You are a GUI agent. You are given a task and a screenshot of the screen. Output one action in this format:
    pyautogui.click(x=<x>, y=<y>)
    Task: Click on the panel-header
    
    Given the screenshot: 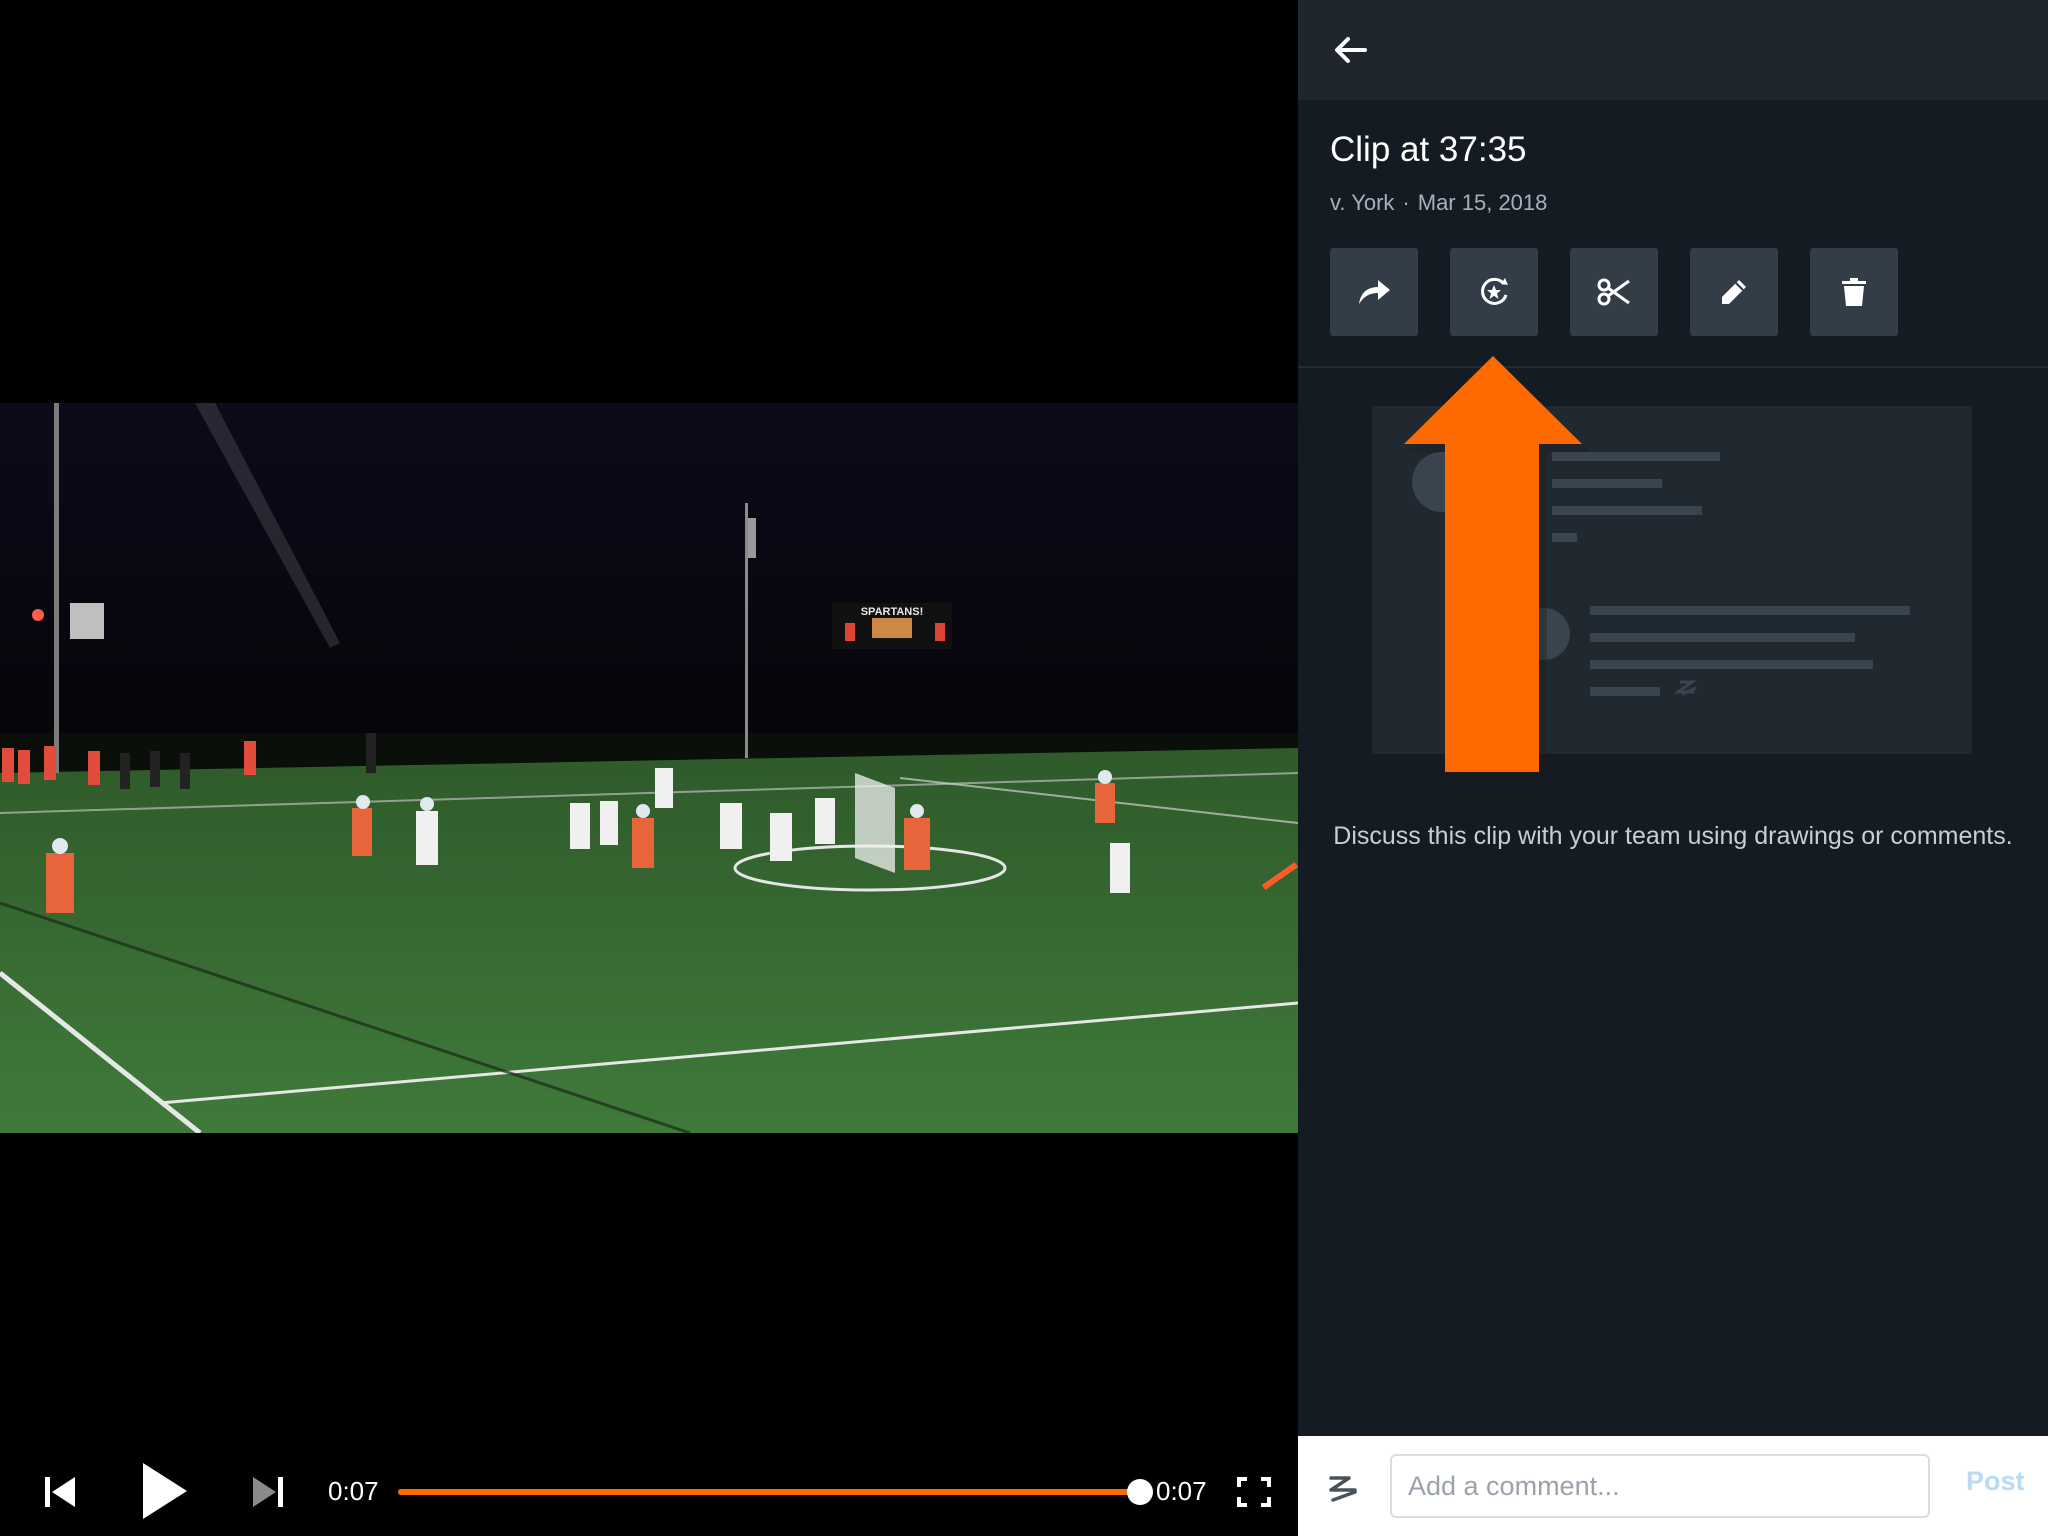 What is the action you would take?
    pyautogui.click(x=1673, y=50)
    